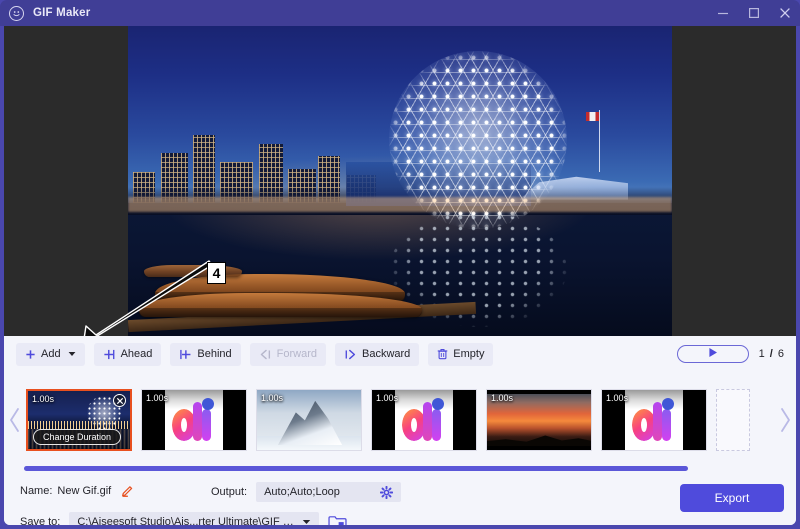  I want to click on window-controls, so click(753, 13).